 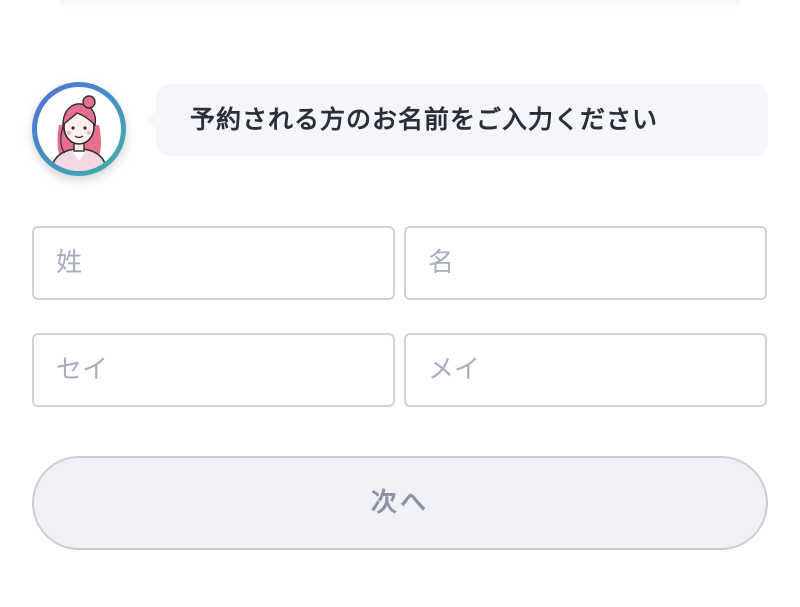 I want to click on assistant-message-row: 予約される方のお名前をご入力ください, so click(x=400, y=128).